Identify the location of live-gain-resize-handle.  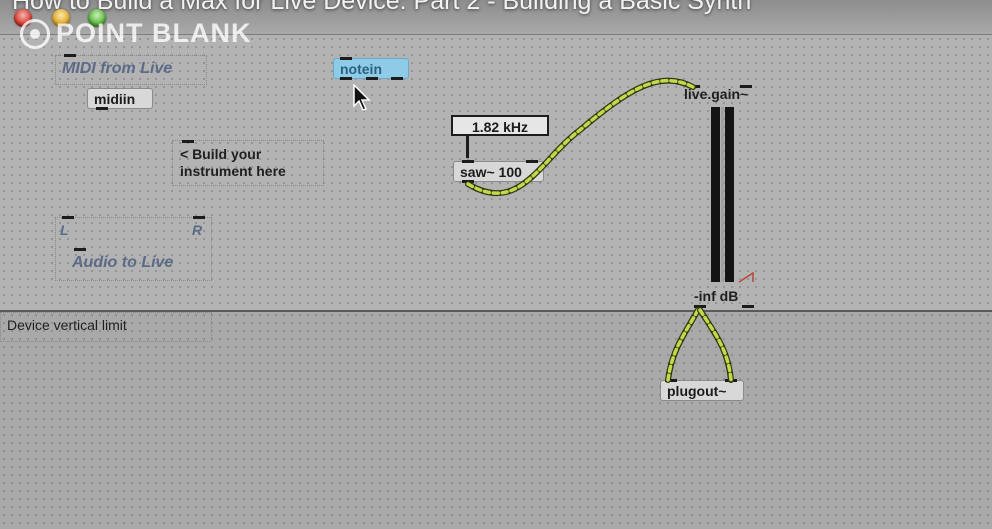
(746, 277).